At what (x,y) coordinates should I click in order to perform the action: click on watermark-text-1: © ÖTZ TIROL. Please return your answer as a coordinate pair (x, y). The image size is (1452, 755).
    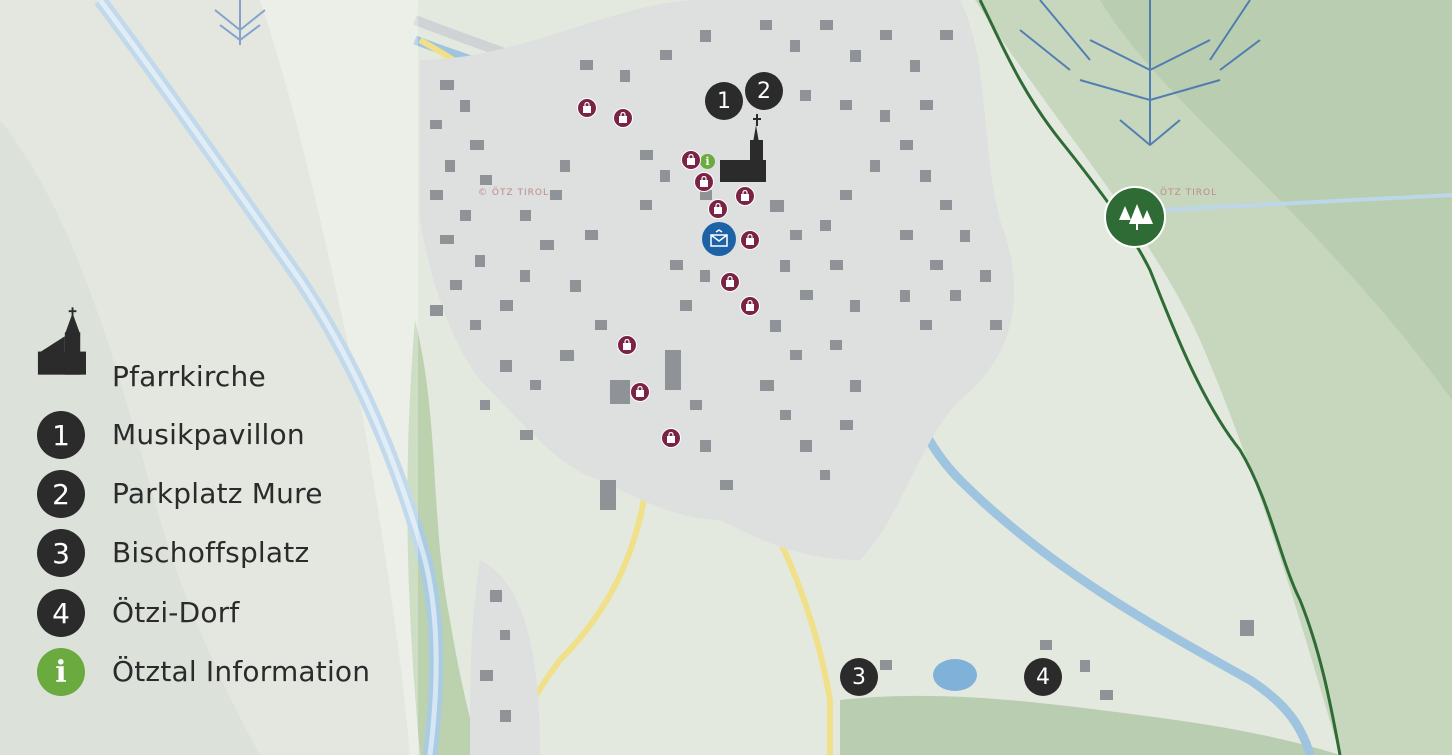
    Looking at the image, I should click on (513, 193).